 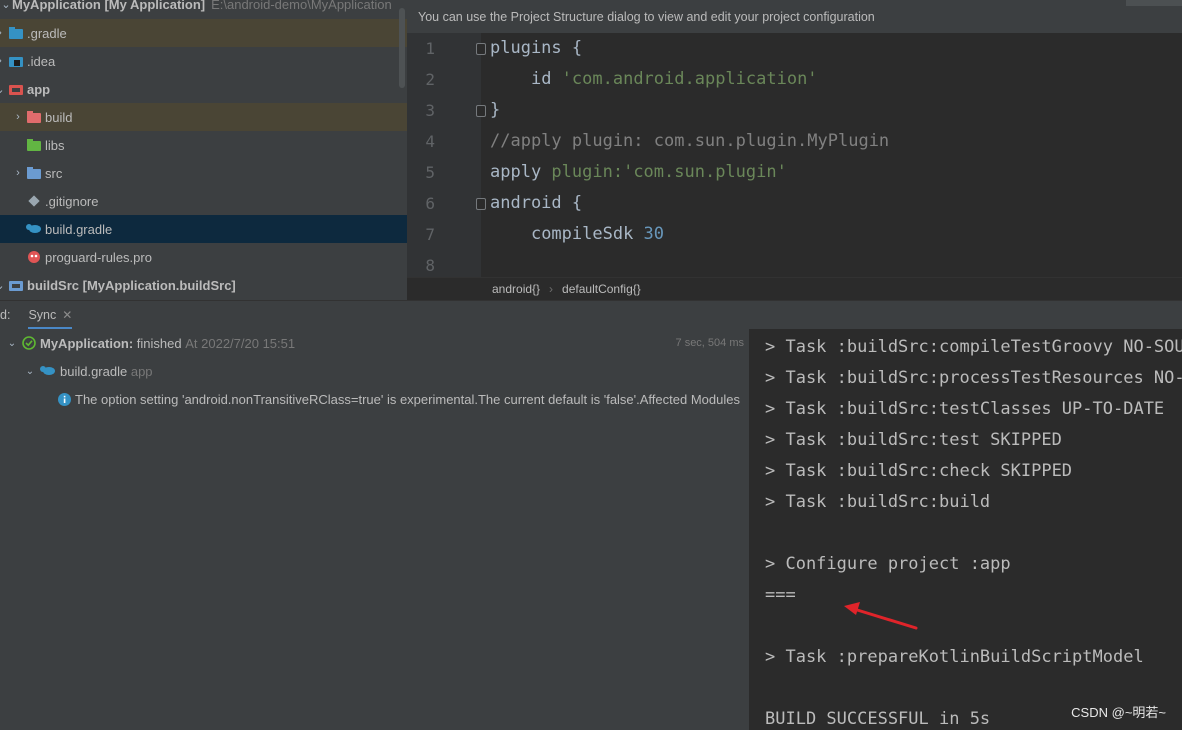 I want to click on tree-item-label: buildSrc, so click(x=53, y=285).